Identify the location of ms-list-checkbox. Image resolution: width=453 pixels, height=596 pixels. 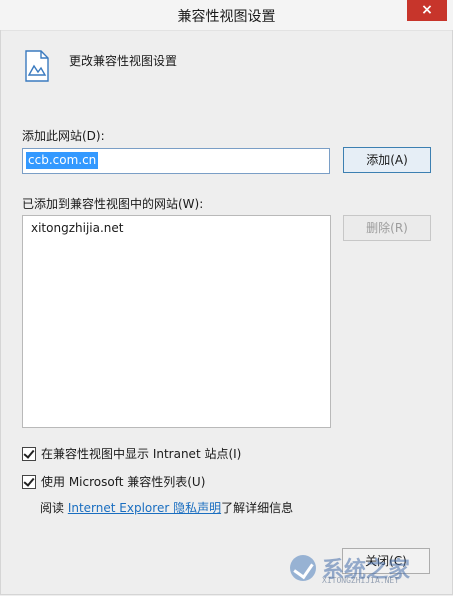
(29, 481).